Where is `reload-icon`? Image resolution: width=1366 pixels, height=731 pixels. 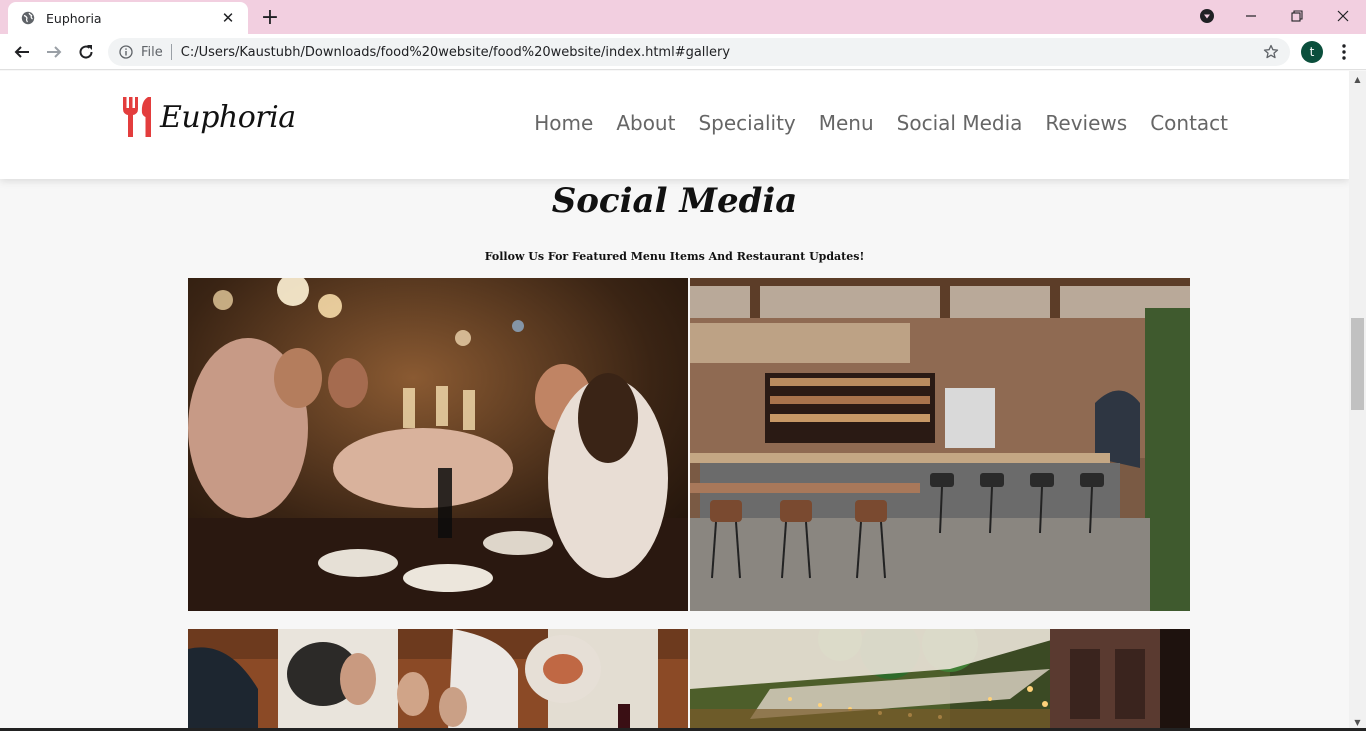 reload-icon is located at coordinates (86, 52).